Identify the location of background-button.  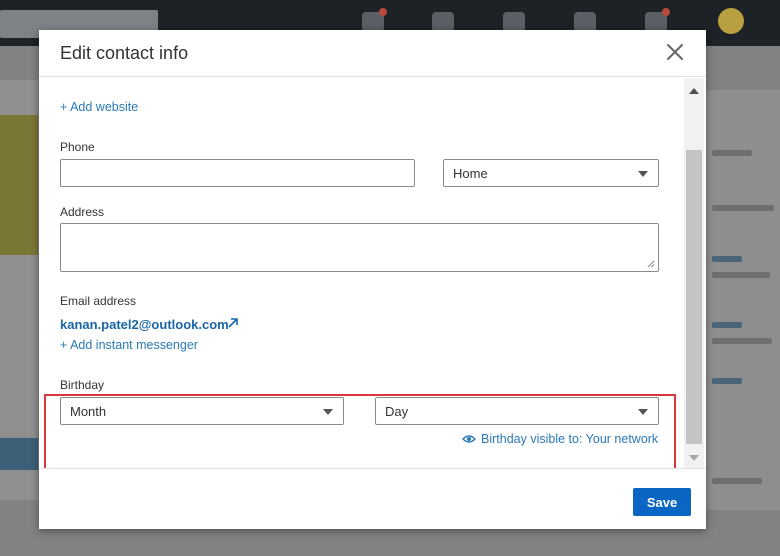
(19, 454).